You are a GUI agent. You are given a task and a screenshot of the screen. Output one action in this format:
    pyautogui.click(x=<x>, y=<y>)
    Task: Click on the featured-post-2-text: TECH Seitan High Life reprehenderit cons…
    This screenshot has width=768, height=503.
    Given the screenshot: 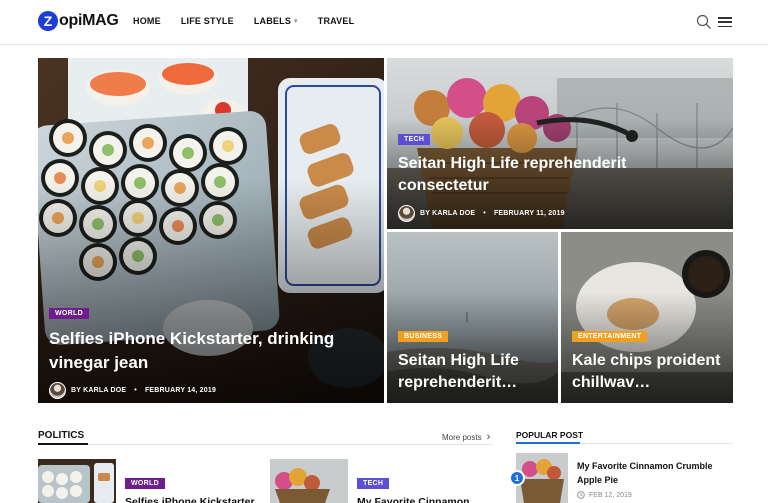 What is the action you would take?
    pyautogui.click(x=560, y=175)
    